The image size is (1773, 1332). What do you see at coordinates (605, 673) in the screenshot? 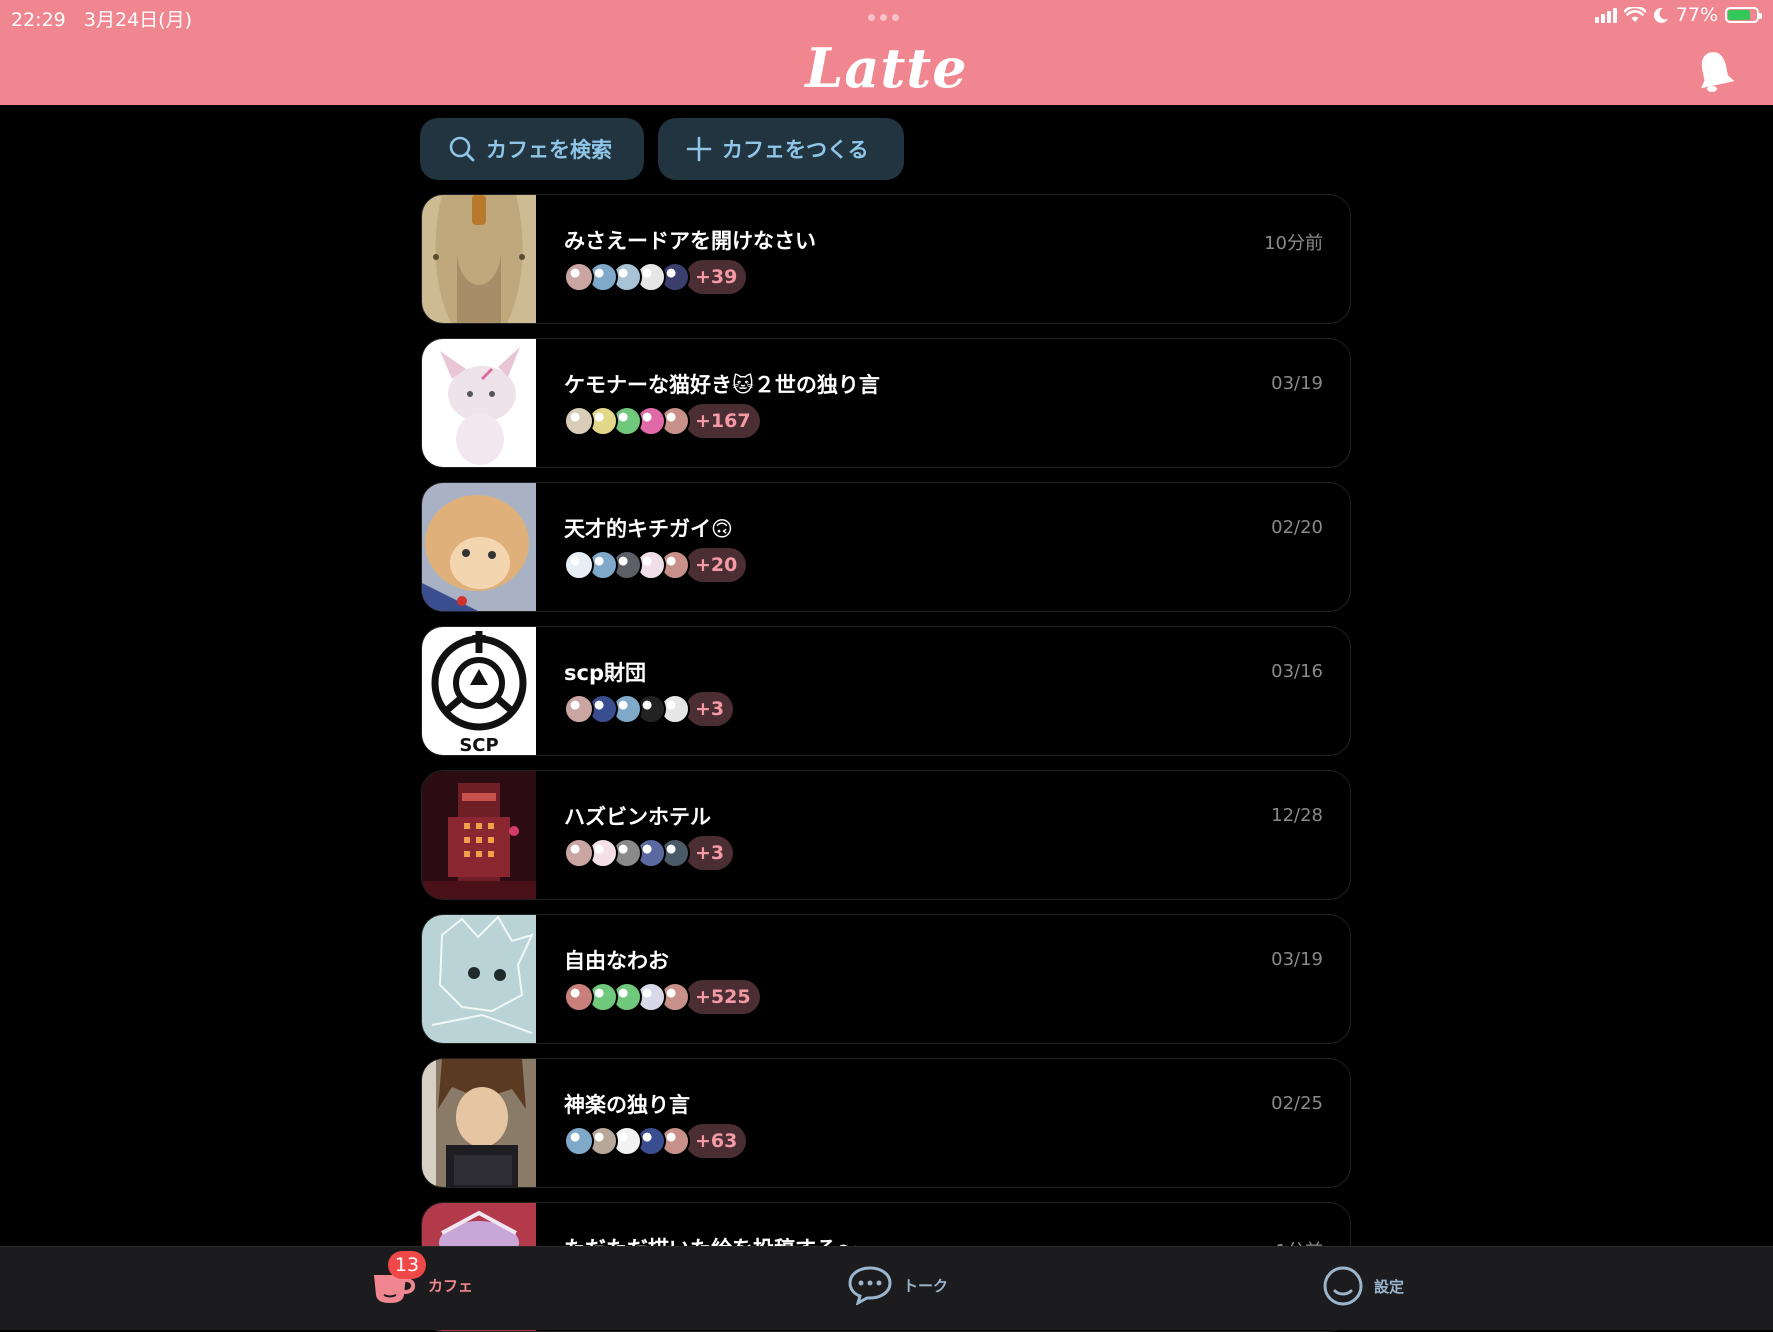
I see `cafe-name: scp財団` at bounding box center [605, 673].